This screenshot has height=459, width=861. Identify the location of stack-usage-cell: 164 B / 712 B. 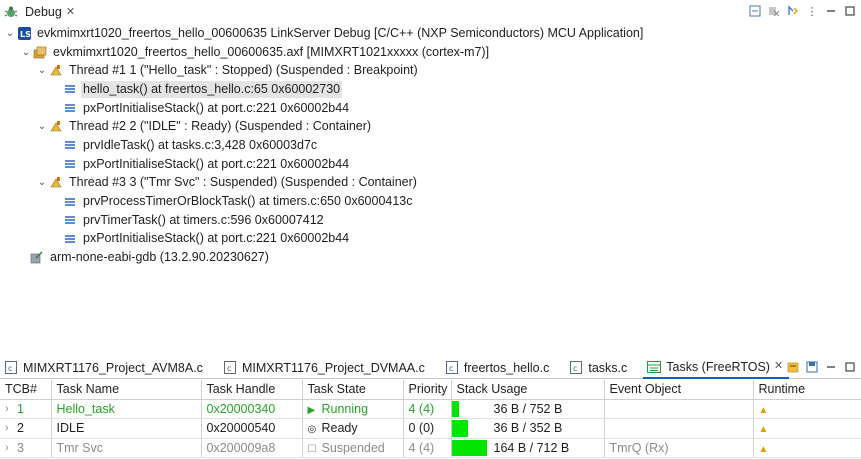
(528, 448).